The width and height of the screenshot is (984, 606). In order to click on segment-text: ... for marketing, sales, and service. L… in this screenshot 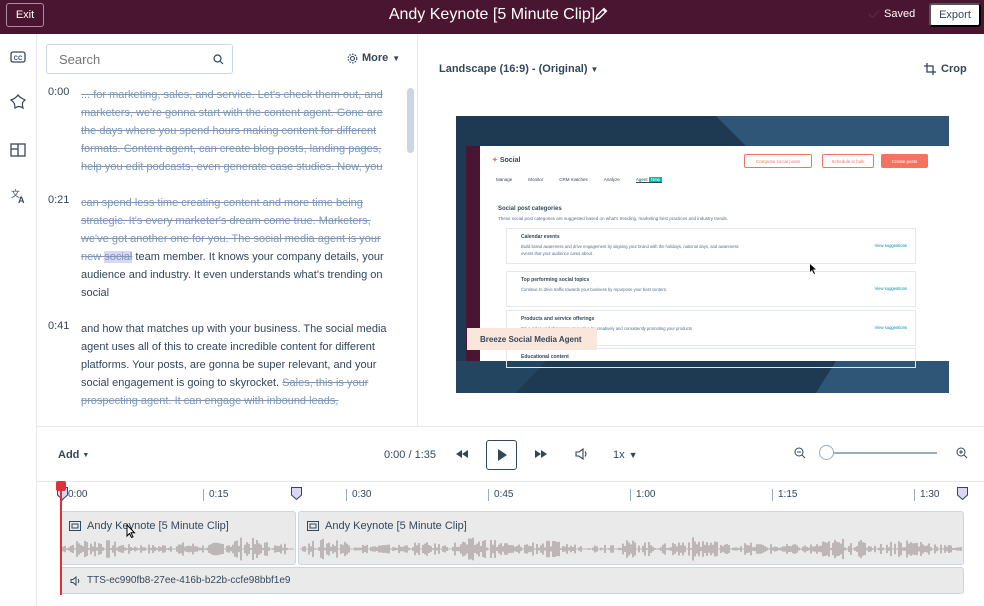, I will do `click(240, 131)`.